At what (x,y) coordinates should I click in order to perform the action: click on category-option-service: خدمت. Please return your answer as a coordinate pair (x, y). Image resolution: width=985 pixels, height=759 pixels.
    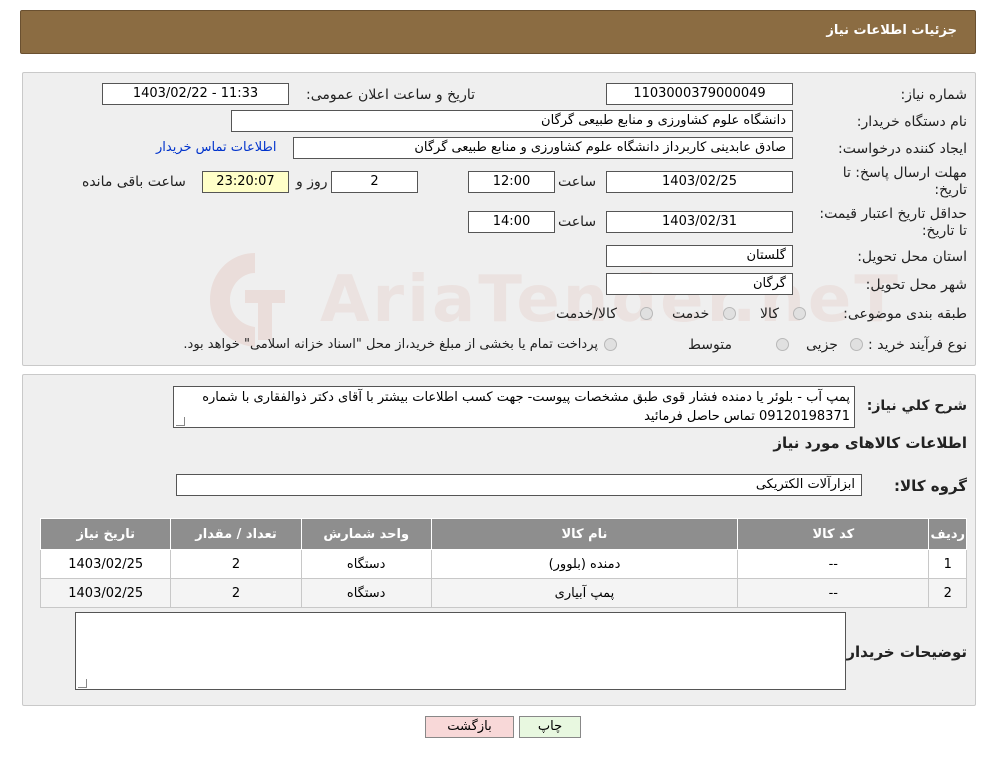
    Looking at the image, I should click on (691, 314).